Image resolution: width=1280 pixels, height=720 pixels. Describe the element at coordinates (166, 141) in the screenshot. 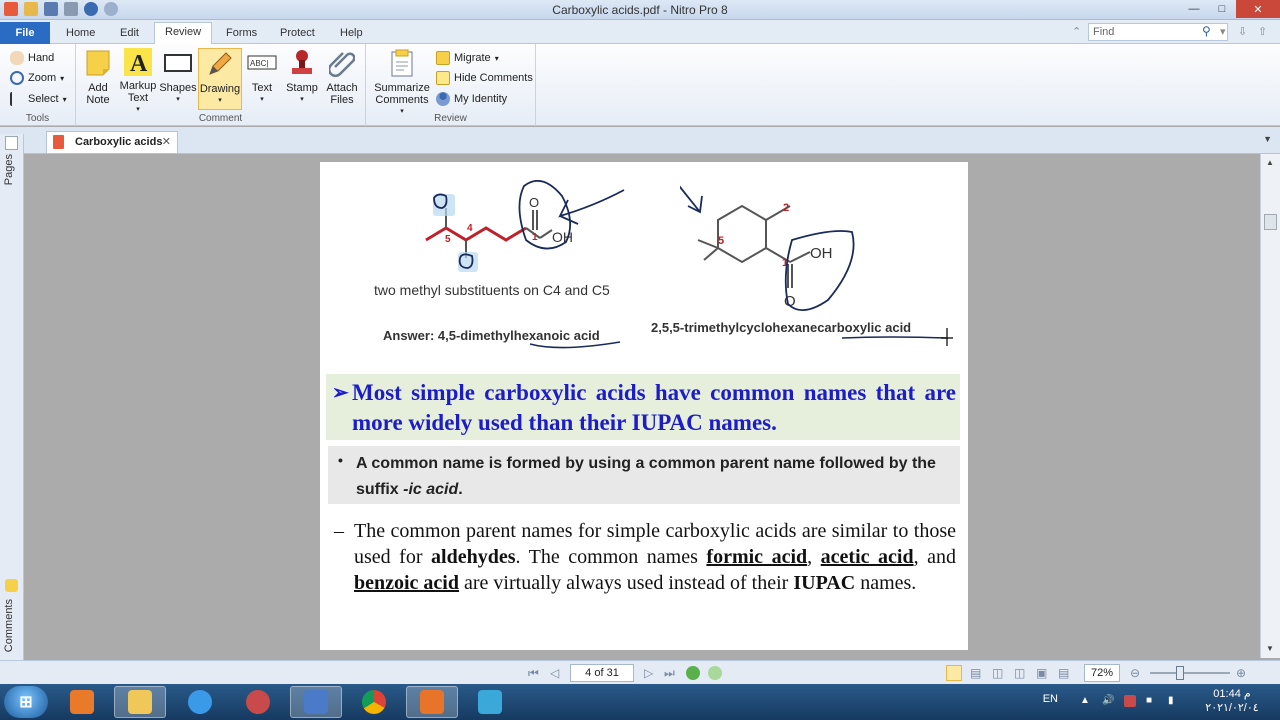

I see `close-tab-icon: ✕` at that location.